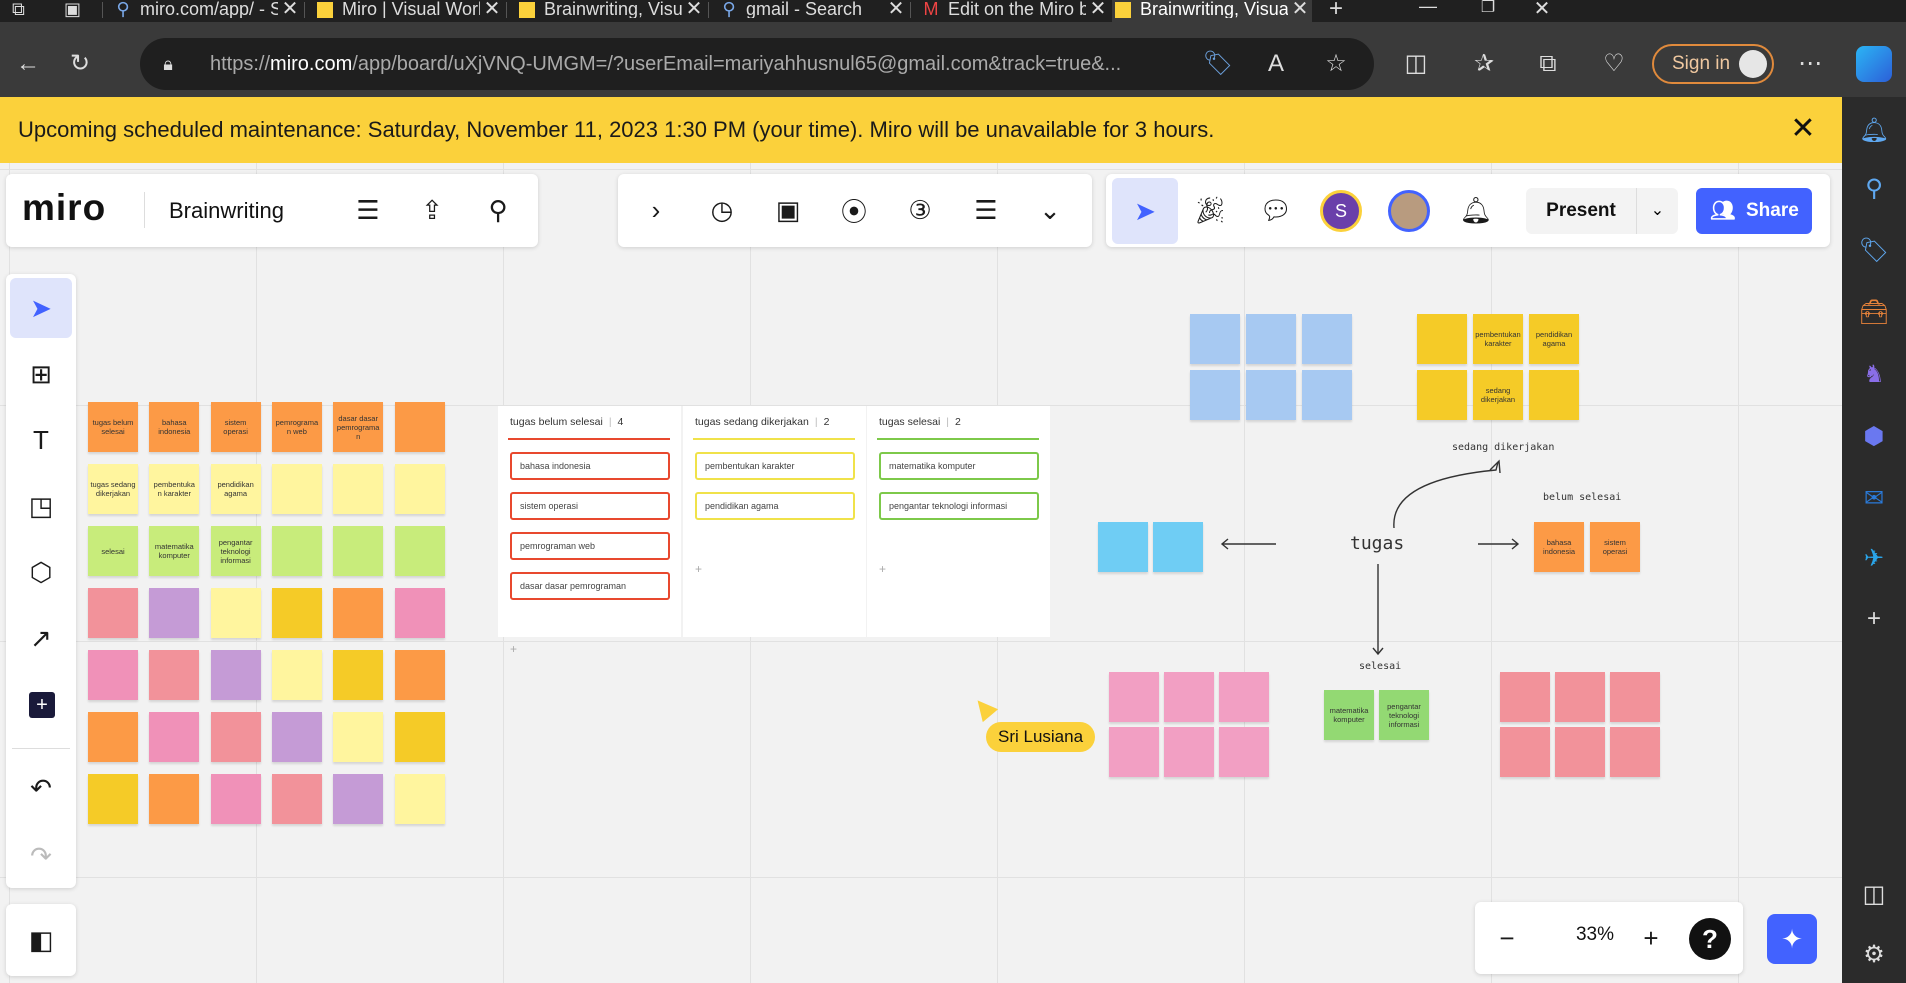 This screenshot has width=1906, height=983. I want to click on more-tools-icon: +, so click(42, 705).